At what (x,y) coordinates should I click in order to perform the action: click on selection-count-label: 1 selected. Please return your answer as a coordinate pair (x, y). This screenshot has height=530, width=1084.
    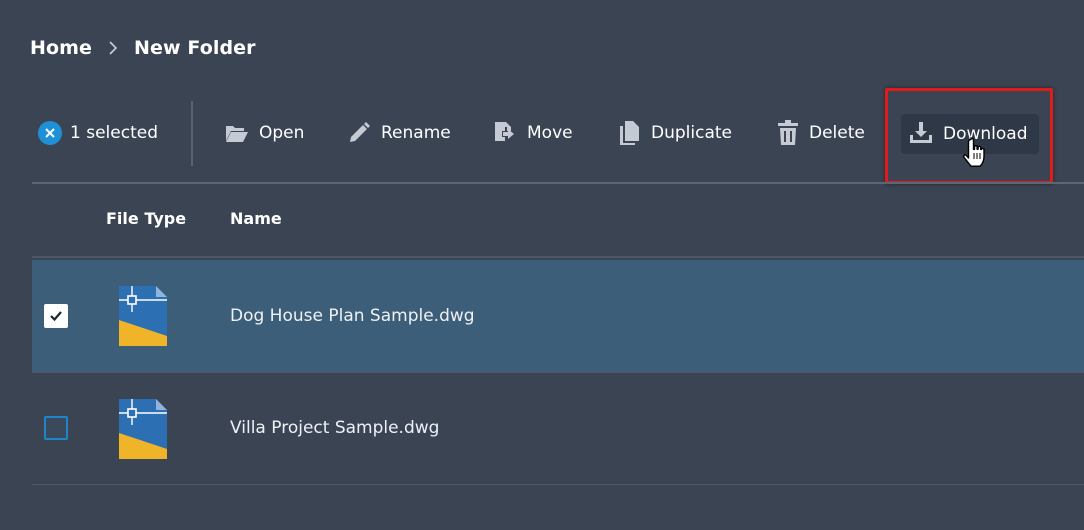
    Looking at the image, I should click on (114, 133).